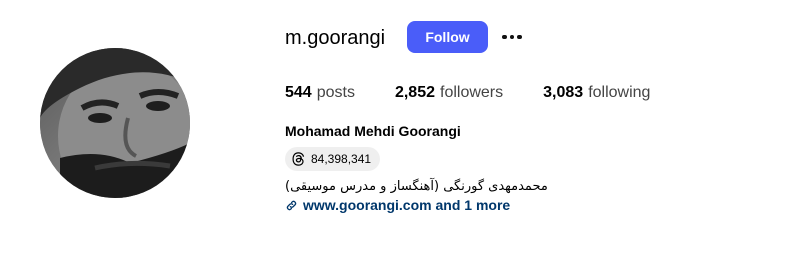 The image size is (800, 259). I want to click on username: m.goorangi, so click(335, 38).